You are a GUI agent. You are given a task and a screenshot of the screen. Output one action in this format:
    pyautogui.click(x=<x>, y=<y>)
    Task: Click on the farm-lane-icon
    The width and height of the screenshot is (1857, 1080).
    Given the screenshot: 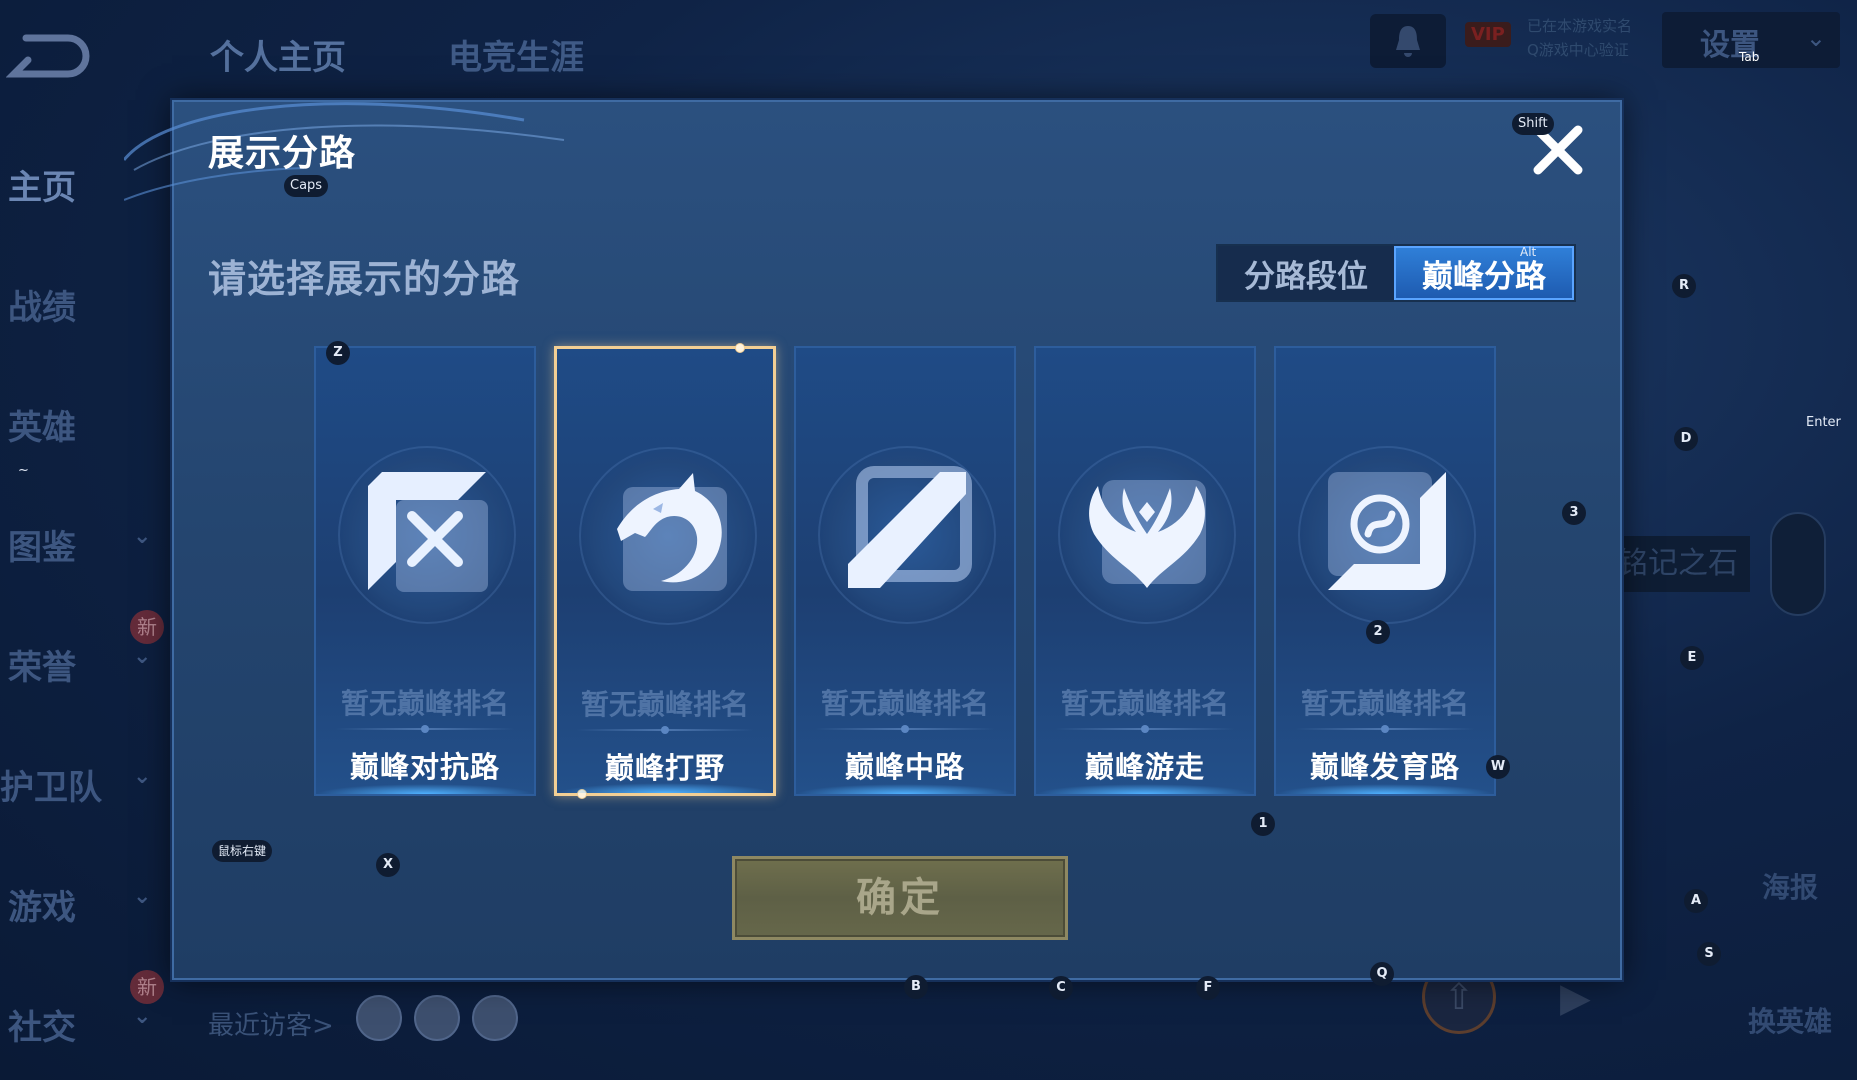 What is the action you would take?
    pyautogui.click(x=1387, y=531)
    